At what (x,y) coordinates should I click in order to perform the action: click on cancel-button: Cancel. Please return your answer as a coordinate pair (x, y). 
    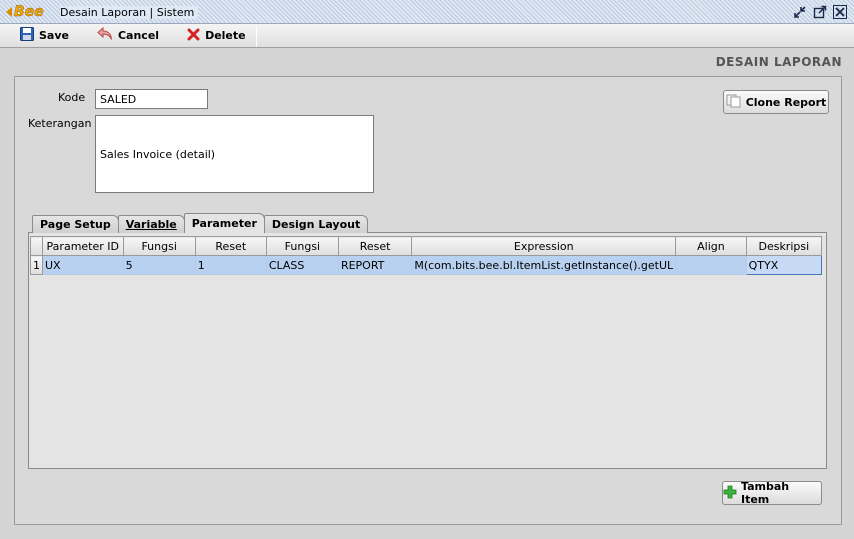
    Looking at the image, I should click on (122, 36).